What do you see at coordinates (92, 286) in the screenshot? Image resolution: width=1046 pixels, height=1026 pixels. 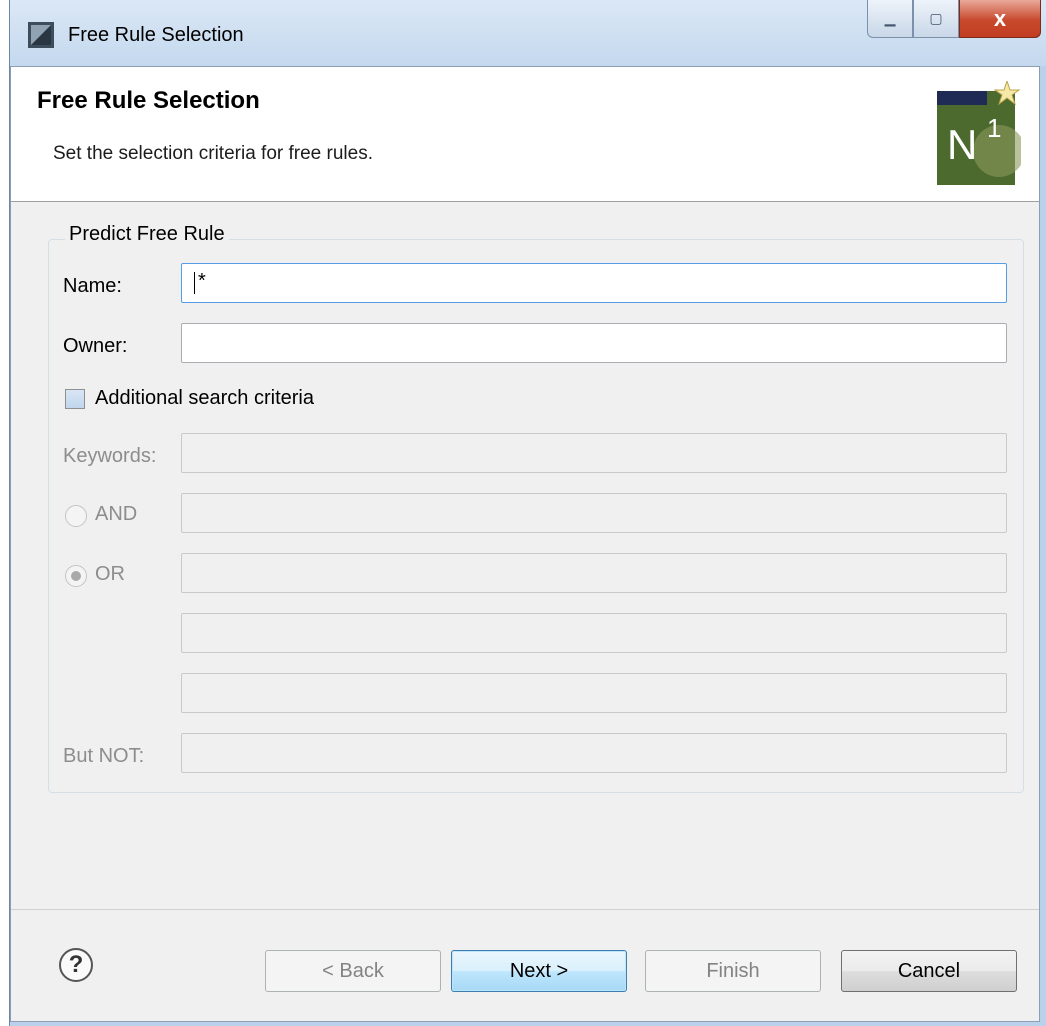 I see `name-label: Name:` at bounding box center [92, 286].